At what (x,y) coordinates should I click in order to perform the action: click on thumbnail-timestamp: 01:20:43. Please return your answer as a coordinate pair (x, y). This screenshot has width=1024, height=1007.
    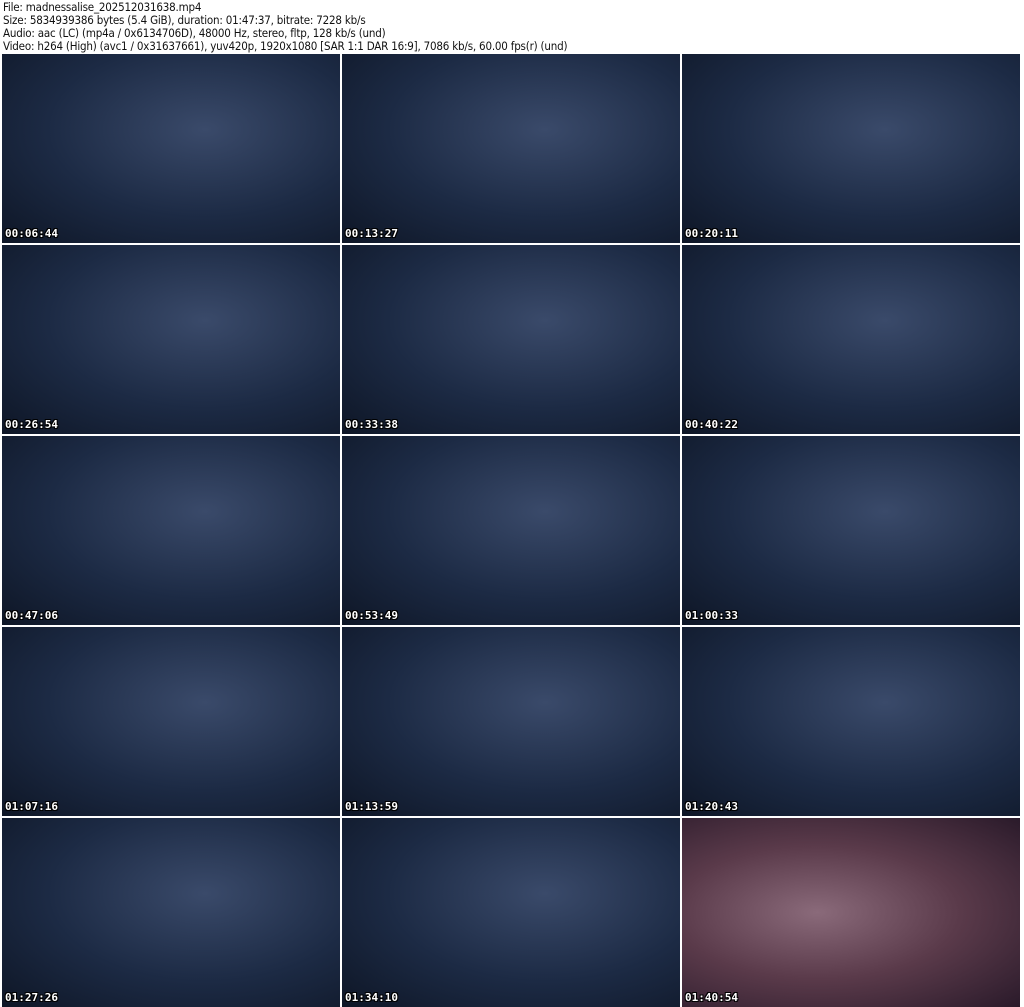
    Looking at the image, I should click on (711, 806).